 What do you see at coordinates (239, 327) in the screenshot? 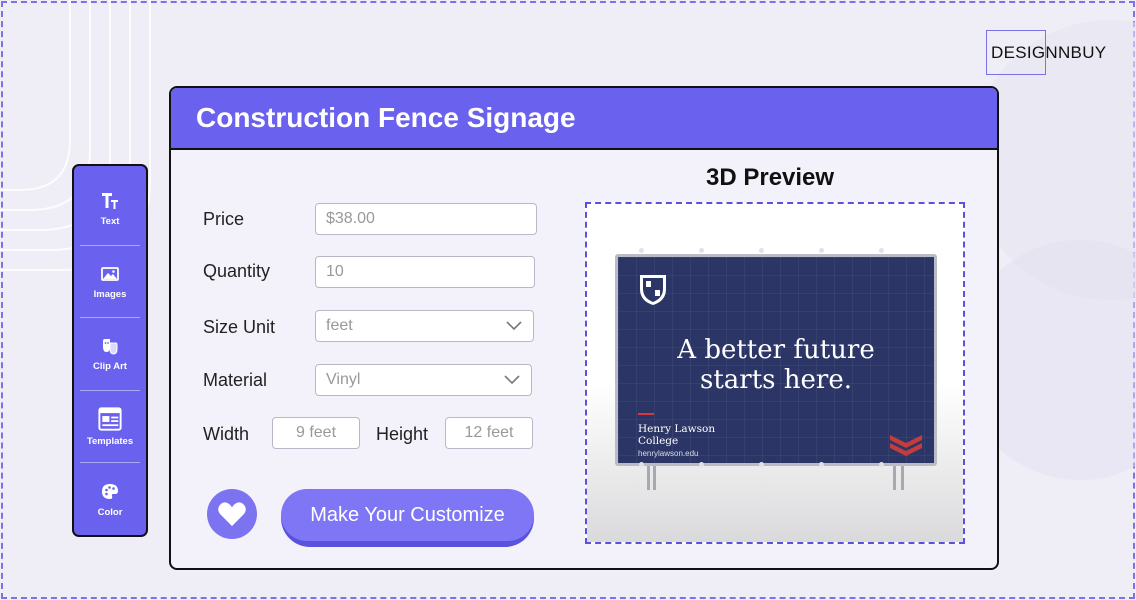
I see `size-unit-label: Size Unit` at bounding box center [239, 327].